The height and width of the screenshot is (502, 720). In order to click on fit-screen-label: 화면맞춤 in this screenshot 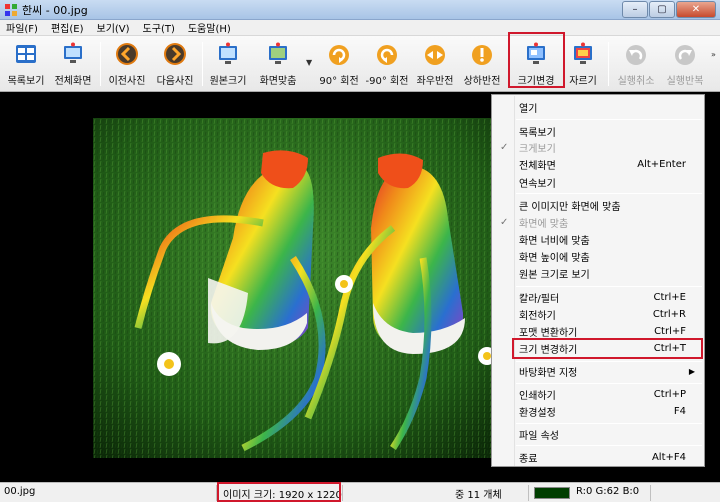, I will do `click(278, 81)`.